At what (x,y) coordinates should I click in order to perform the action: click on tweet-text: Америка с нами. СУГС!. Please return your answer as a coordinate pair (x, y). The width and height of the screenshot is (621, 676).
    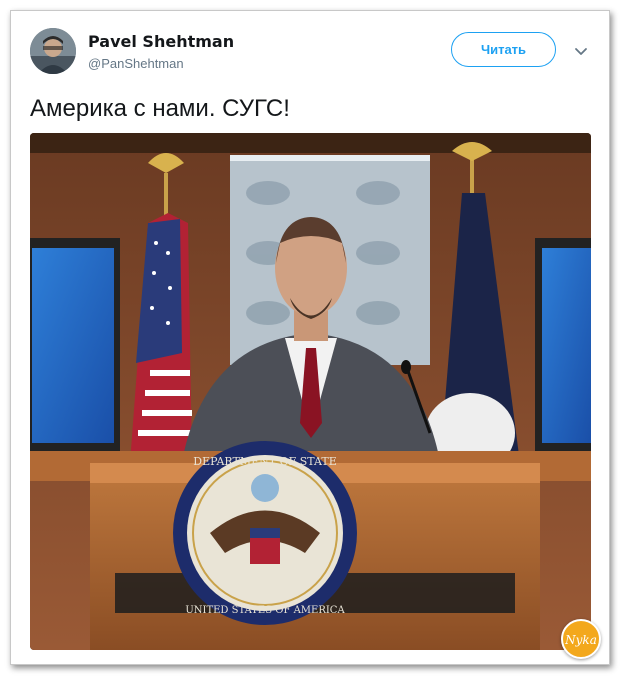
    Looking at the image, I should click on (160, 108).